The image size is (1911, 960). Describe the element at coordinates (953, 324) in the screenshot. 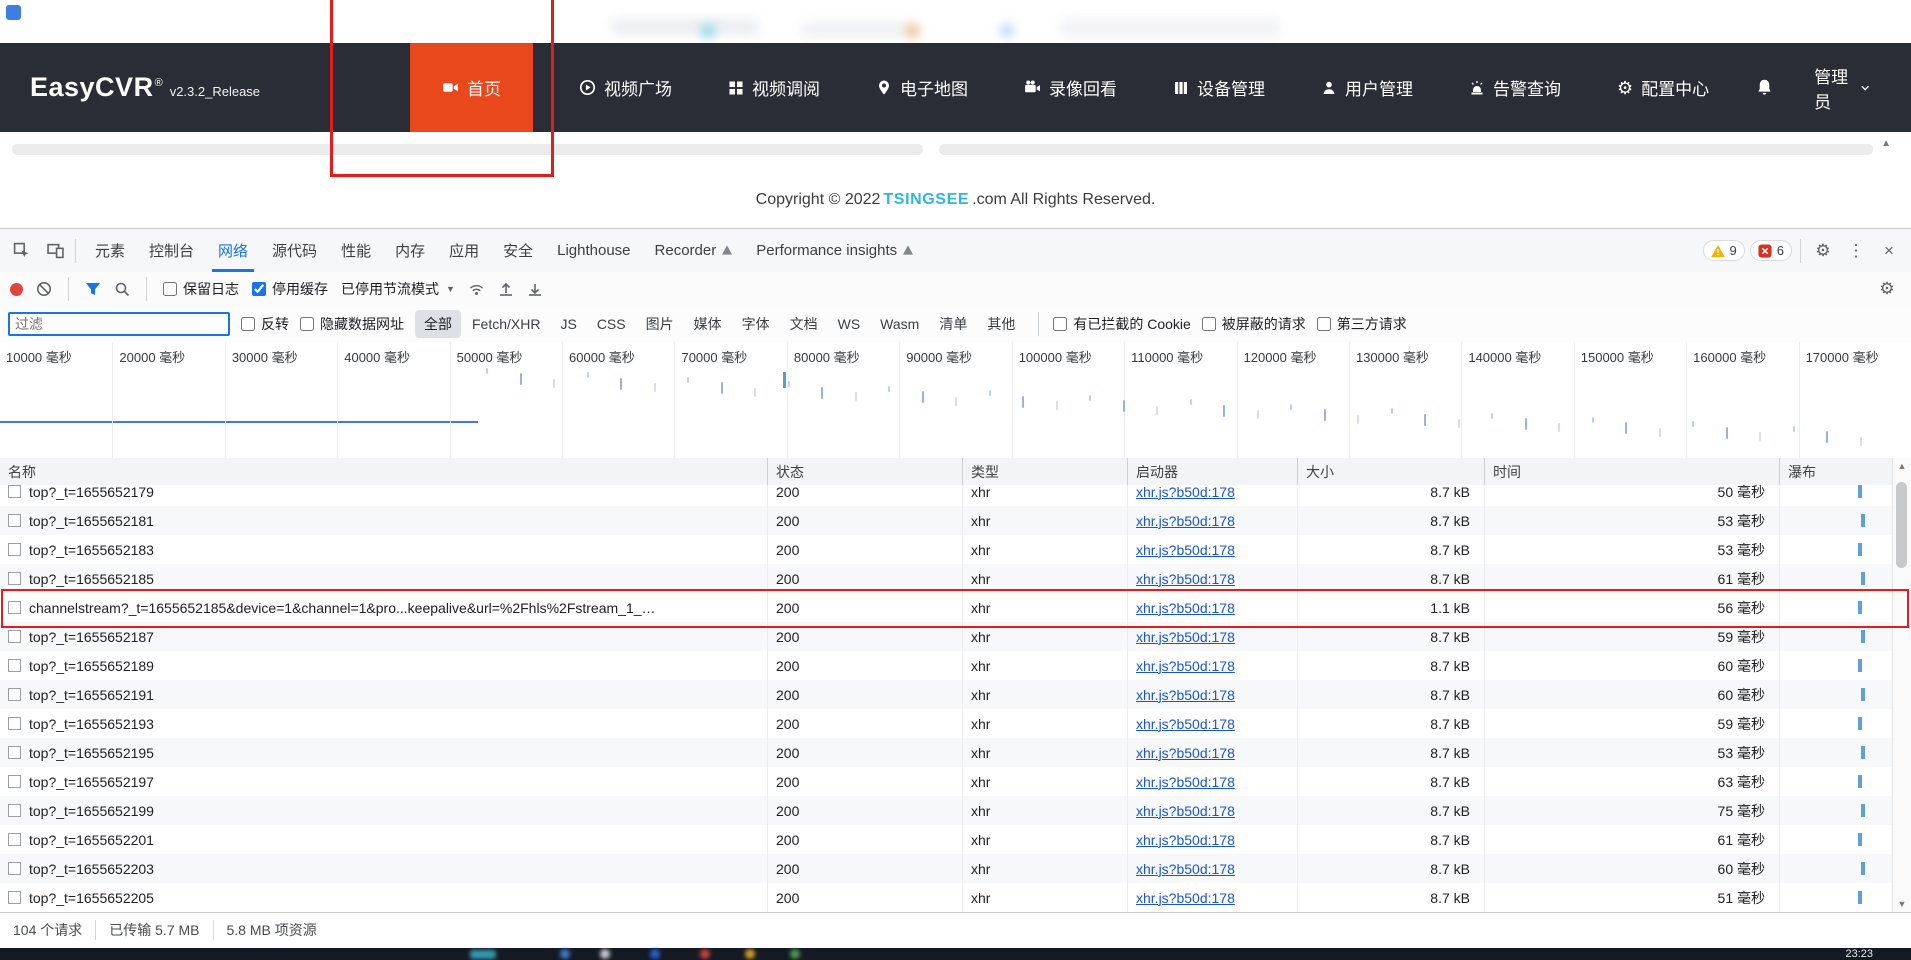

I see `filter-pill-清单: 清单` at that location.